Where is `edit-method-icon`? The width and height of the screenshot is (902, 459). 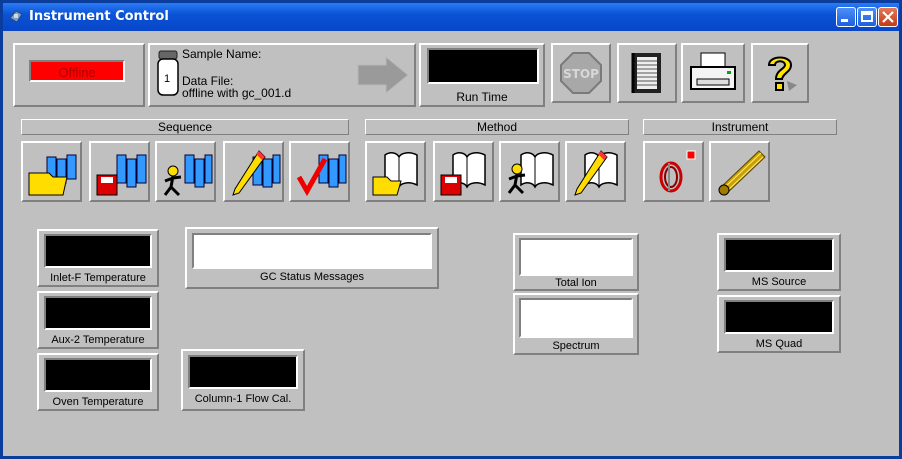 edit-method-icon is located at coordinates (596, 173).